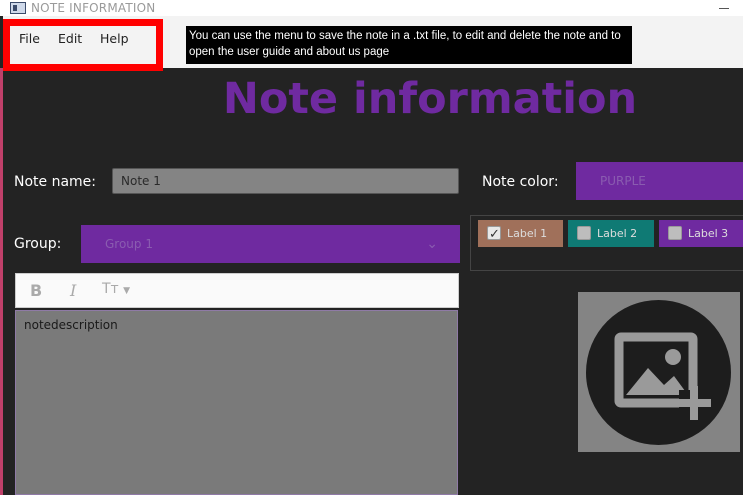 This screenshot has width=743, height=495. Describe the element at coordinates (708, 233) in the screenshot. I see `label-3-text: Label 3` at that location.